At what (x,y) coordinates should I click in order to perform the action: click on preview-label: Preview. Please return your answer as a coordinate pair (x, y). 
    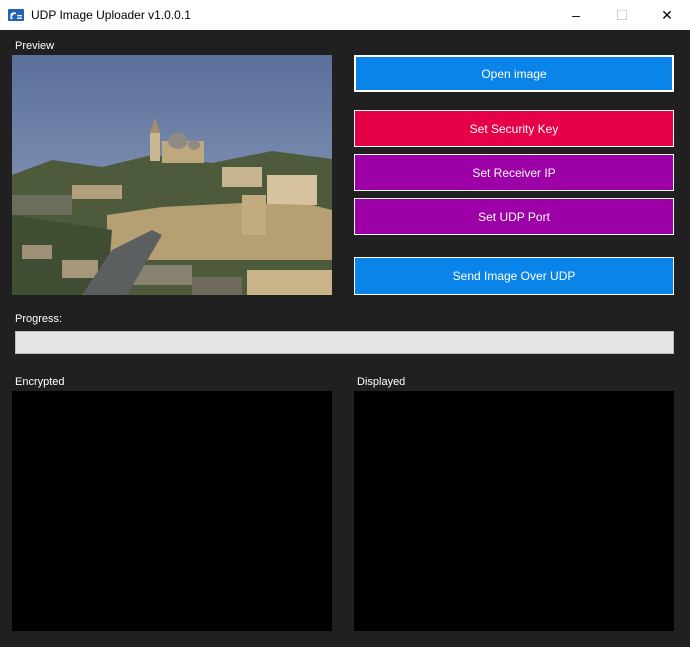
    Looking at the image, I should click on (35, 46).